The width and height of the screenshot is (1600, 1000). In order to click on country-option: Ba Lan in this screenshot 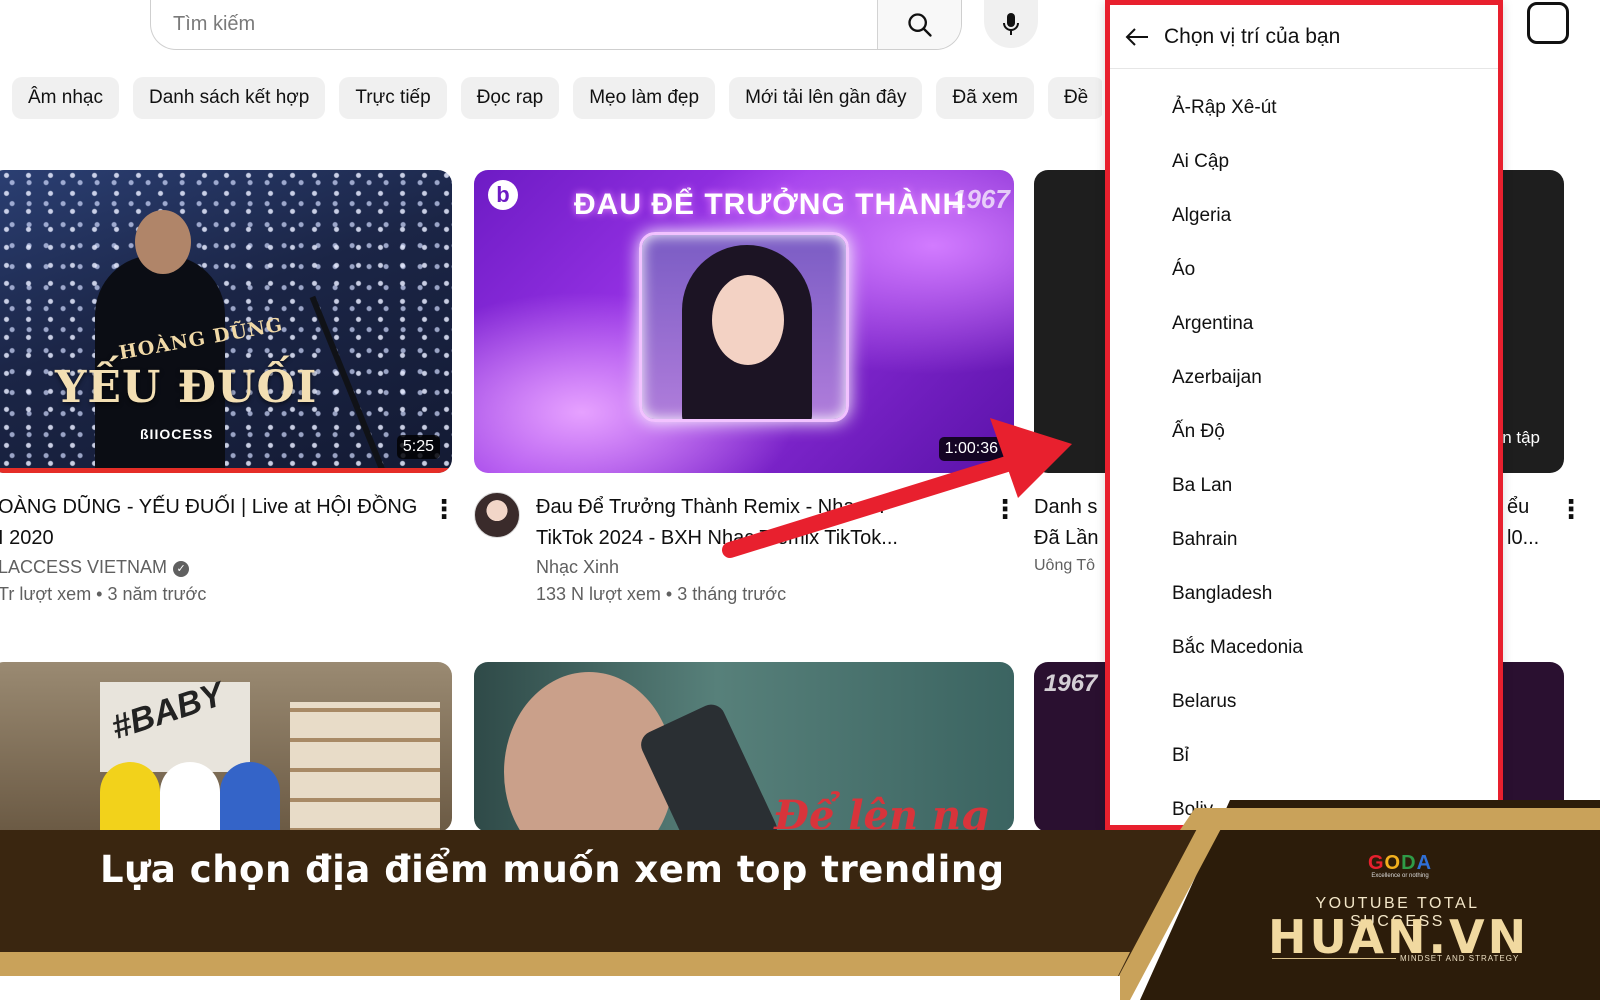, I will do `click(1304, 486)`.